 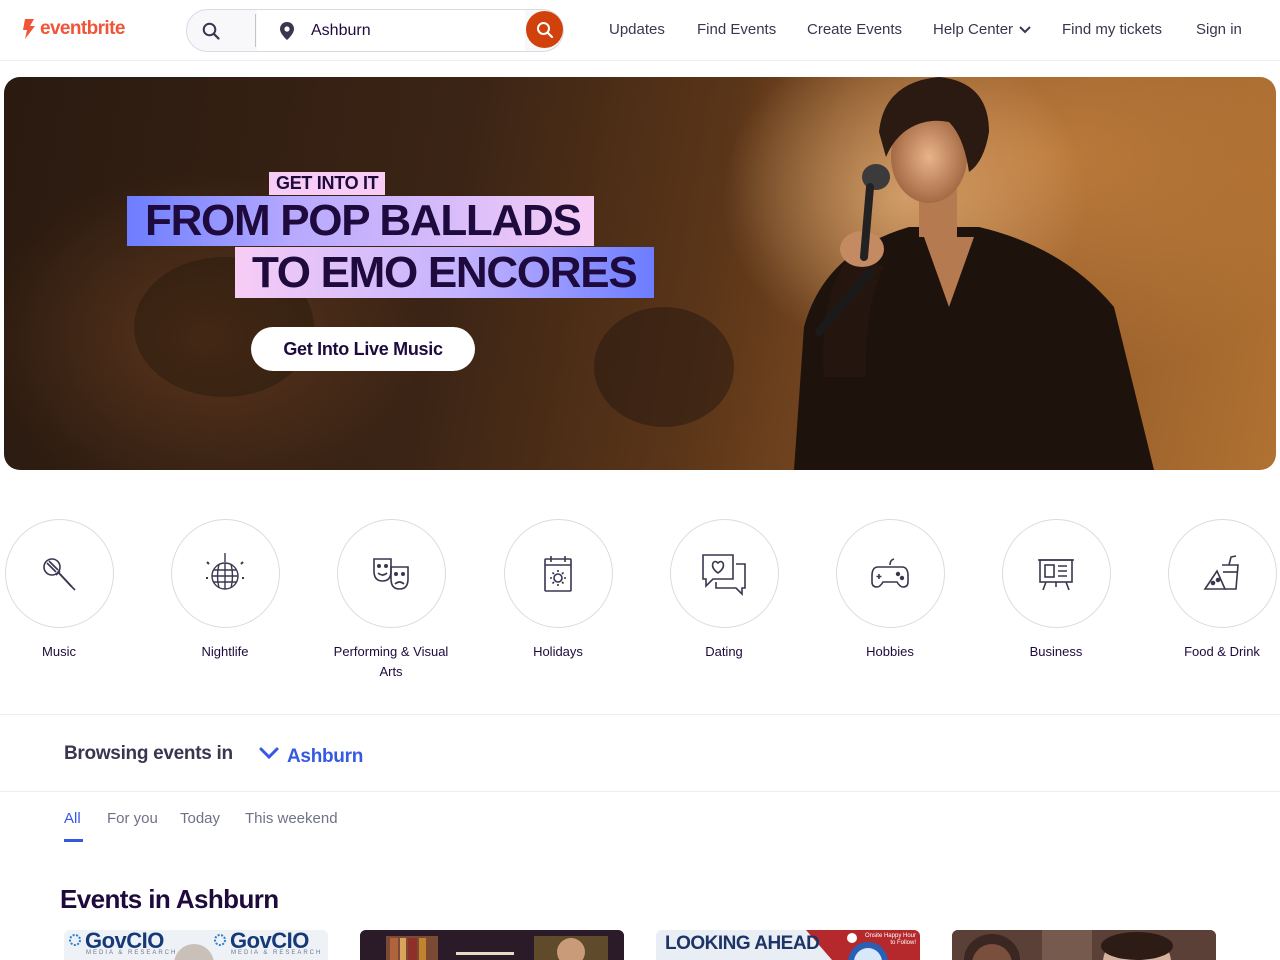 I want to click on category-hobbies: Hobbies, so click(x=890, y=590).